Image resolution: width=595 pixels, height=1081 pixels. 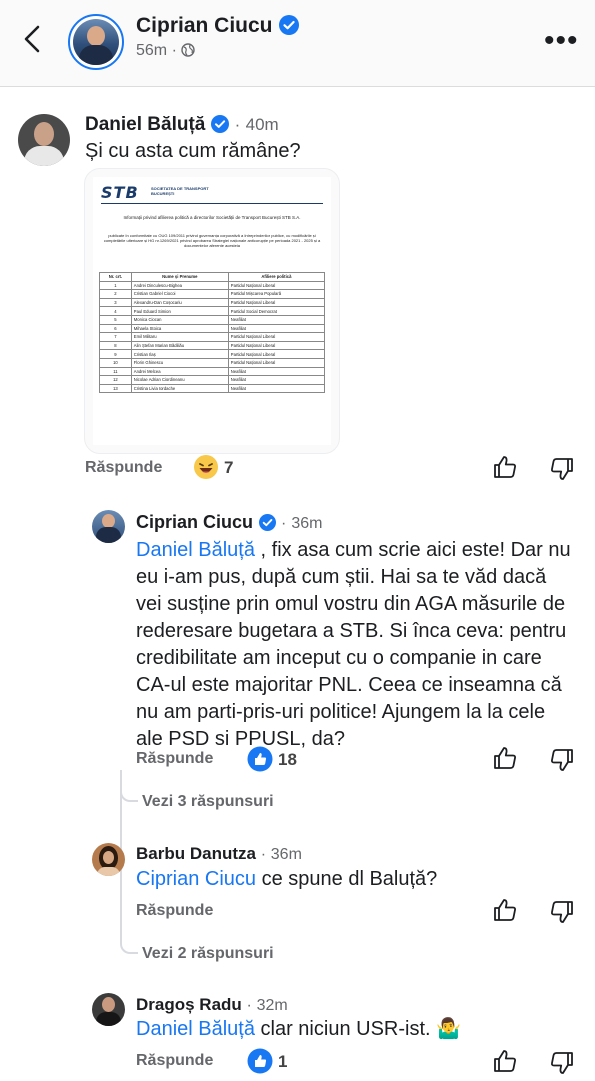 I want to click on more-options-icon: •••, so click(x=561, y=41).